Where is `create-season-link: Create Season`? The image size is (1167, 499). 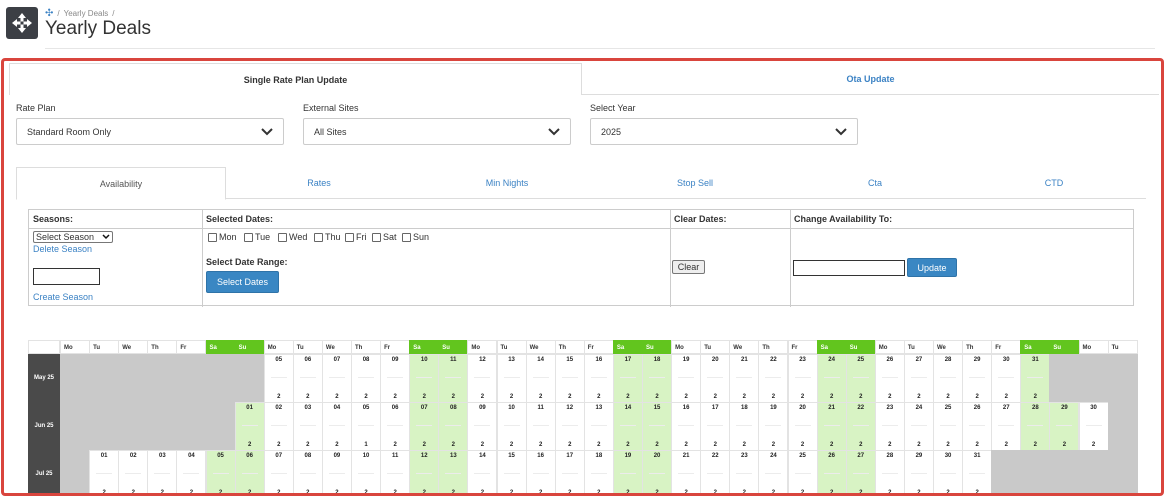 create-season-link: Create Season is located at coordinates (63, 297).